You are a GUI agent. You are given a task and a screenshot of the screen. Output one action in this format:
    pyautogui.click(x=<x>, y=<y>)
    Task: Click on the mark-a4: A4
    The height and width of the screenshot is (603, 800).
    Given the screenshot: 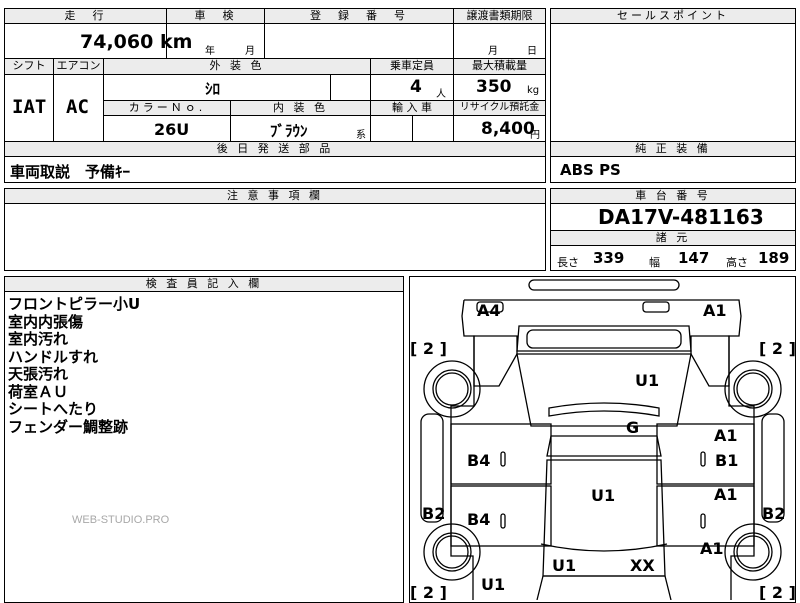 What is the action you would take?
    pyautogui.click(x=489, y=310)
    